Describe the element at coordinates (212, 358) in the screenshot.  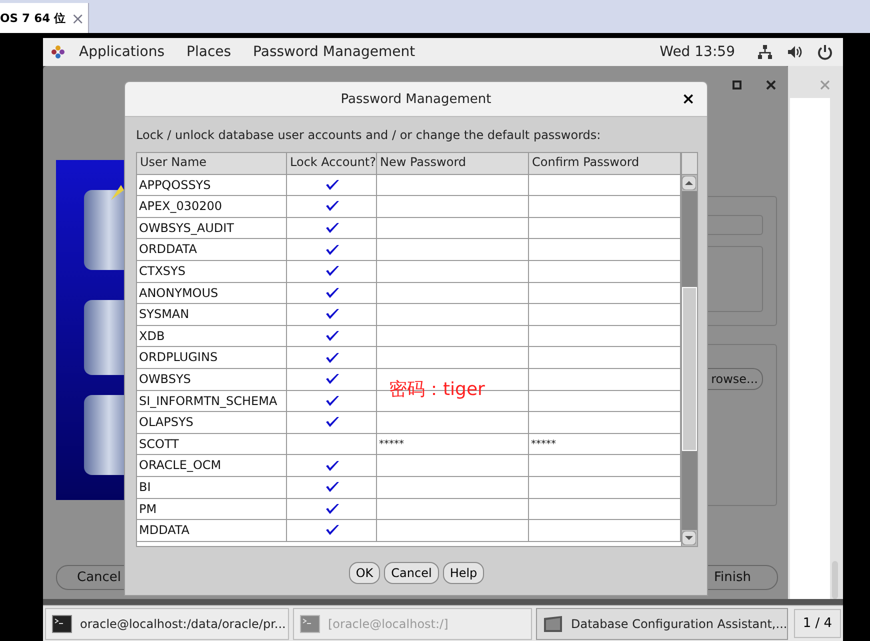
I see `table-cell: ORDPLUGINS` at that location.